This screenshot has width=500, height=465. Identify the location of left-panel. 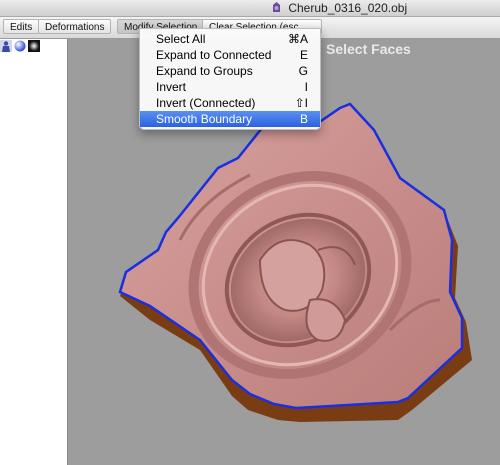
(34, 252).